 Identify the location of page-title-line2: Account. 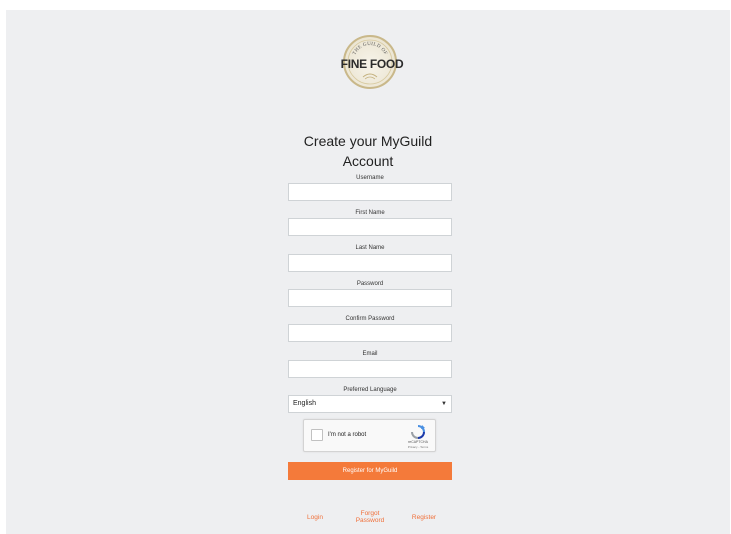
(368, 161).